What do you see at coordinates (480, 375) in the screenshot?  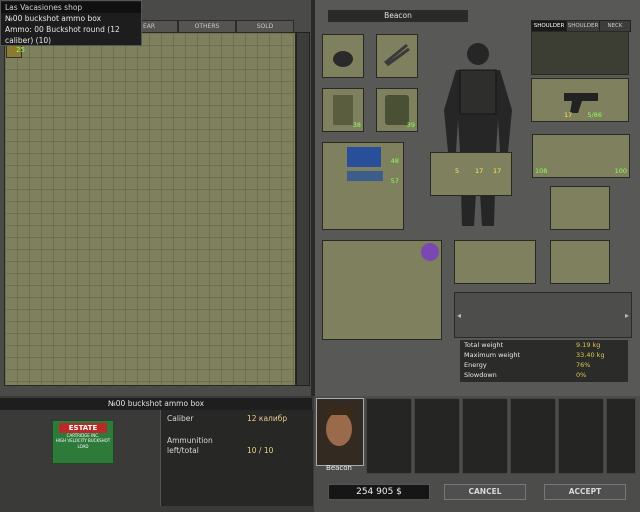 I see `stat-slowdown-label: Slowdown` at bounding box center [480, 375].